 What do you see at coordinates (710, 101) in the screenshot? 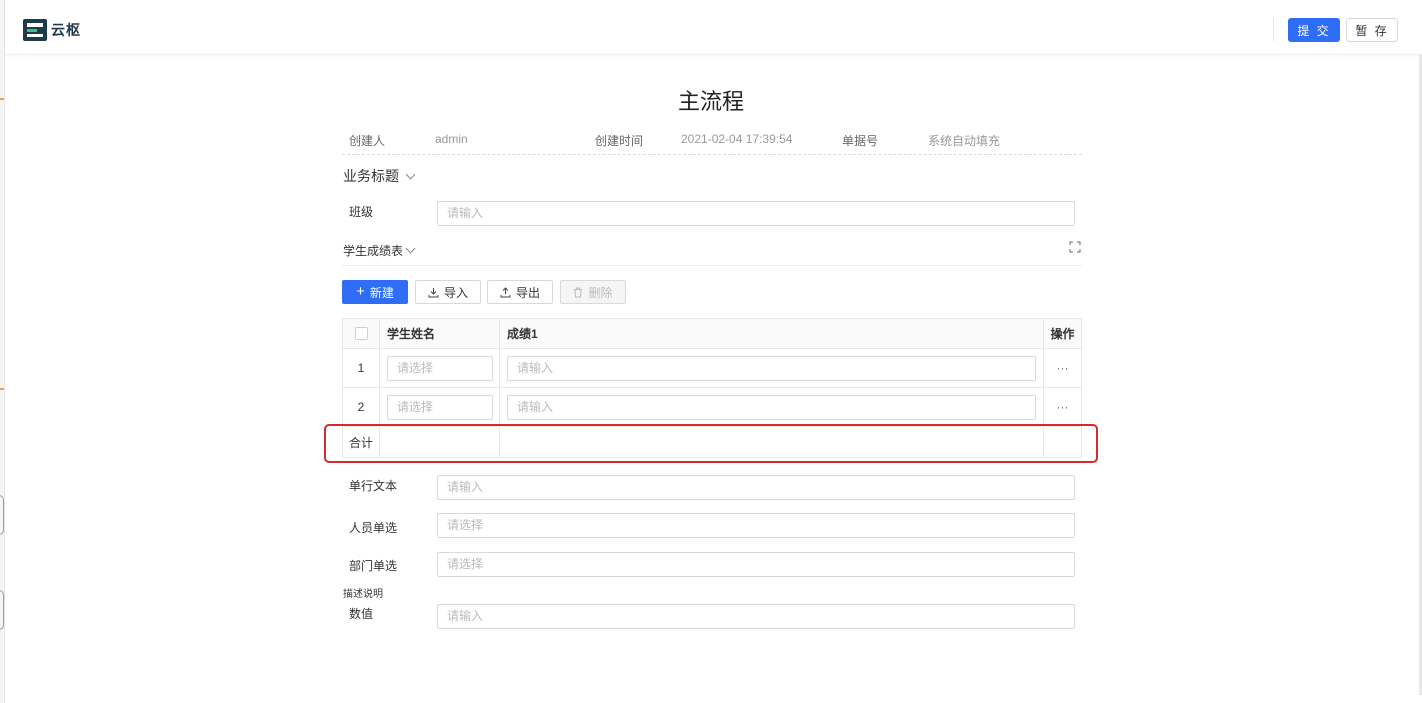
I see `form-title: 主流程` at bounding box center [710, 101].